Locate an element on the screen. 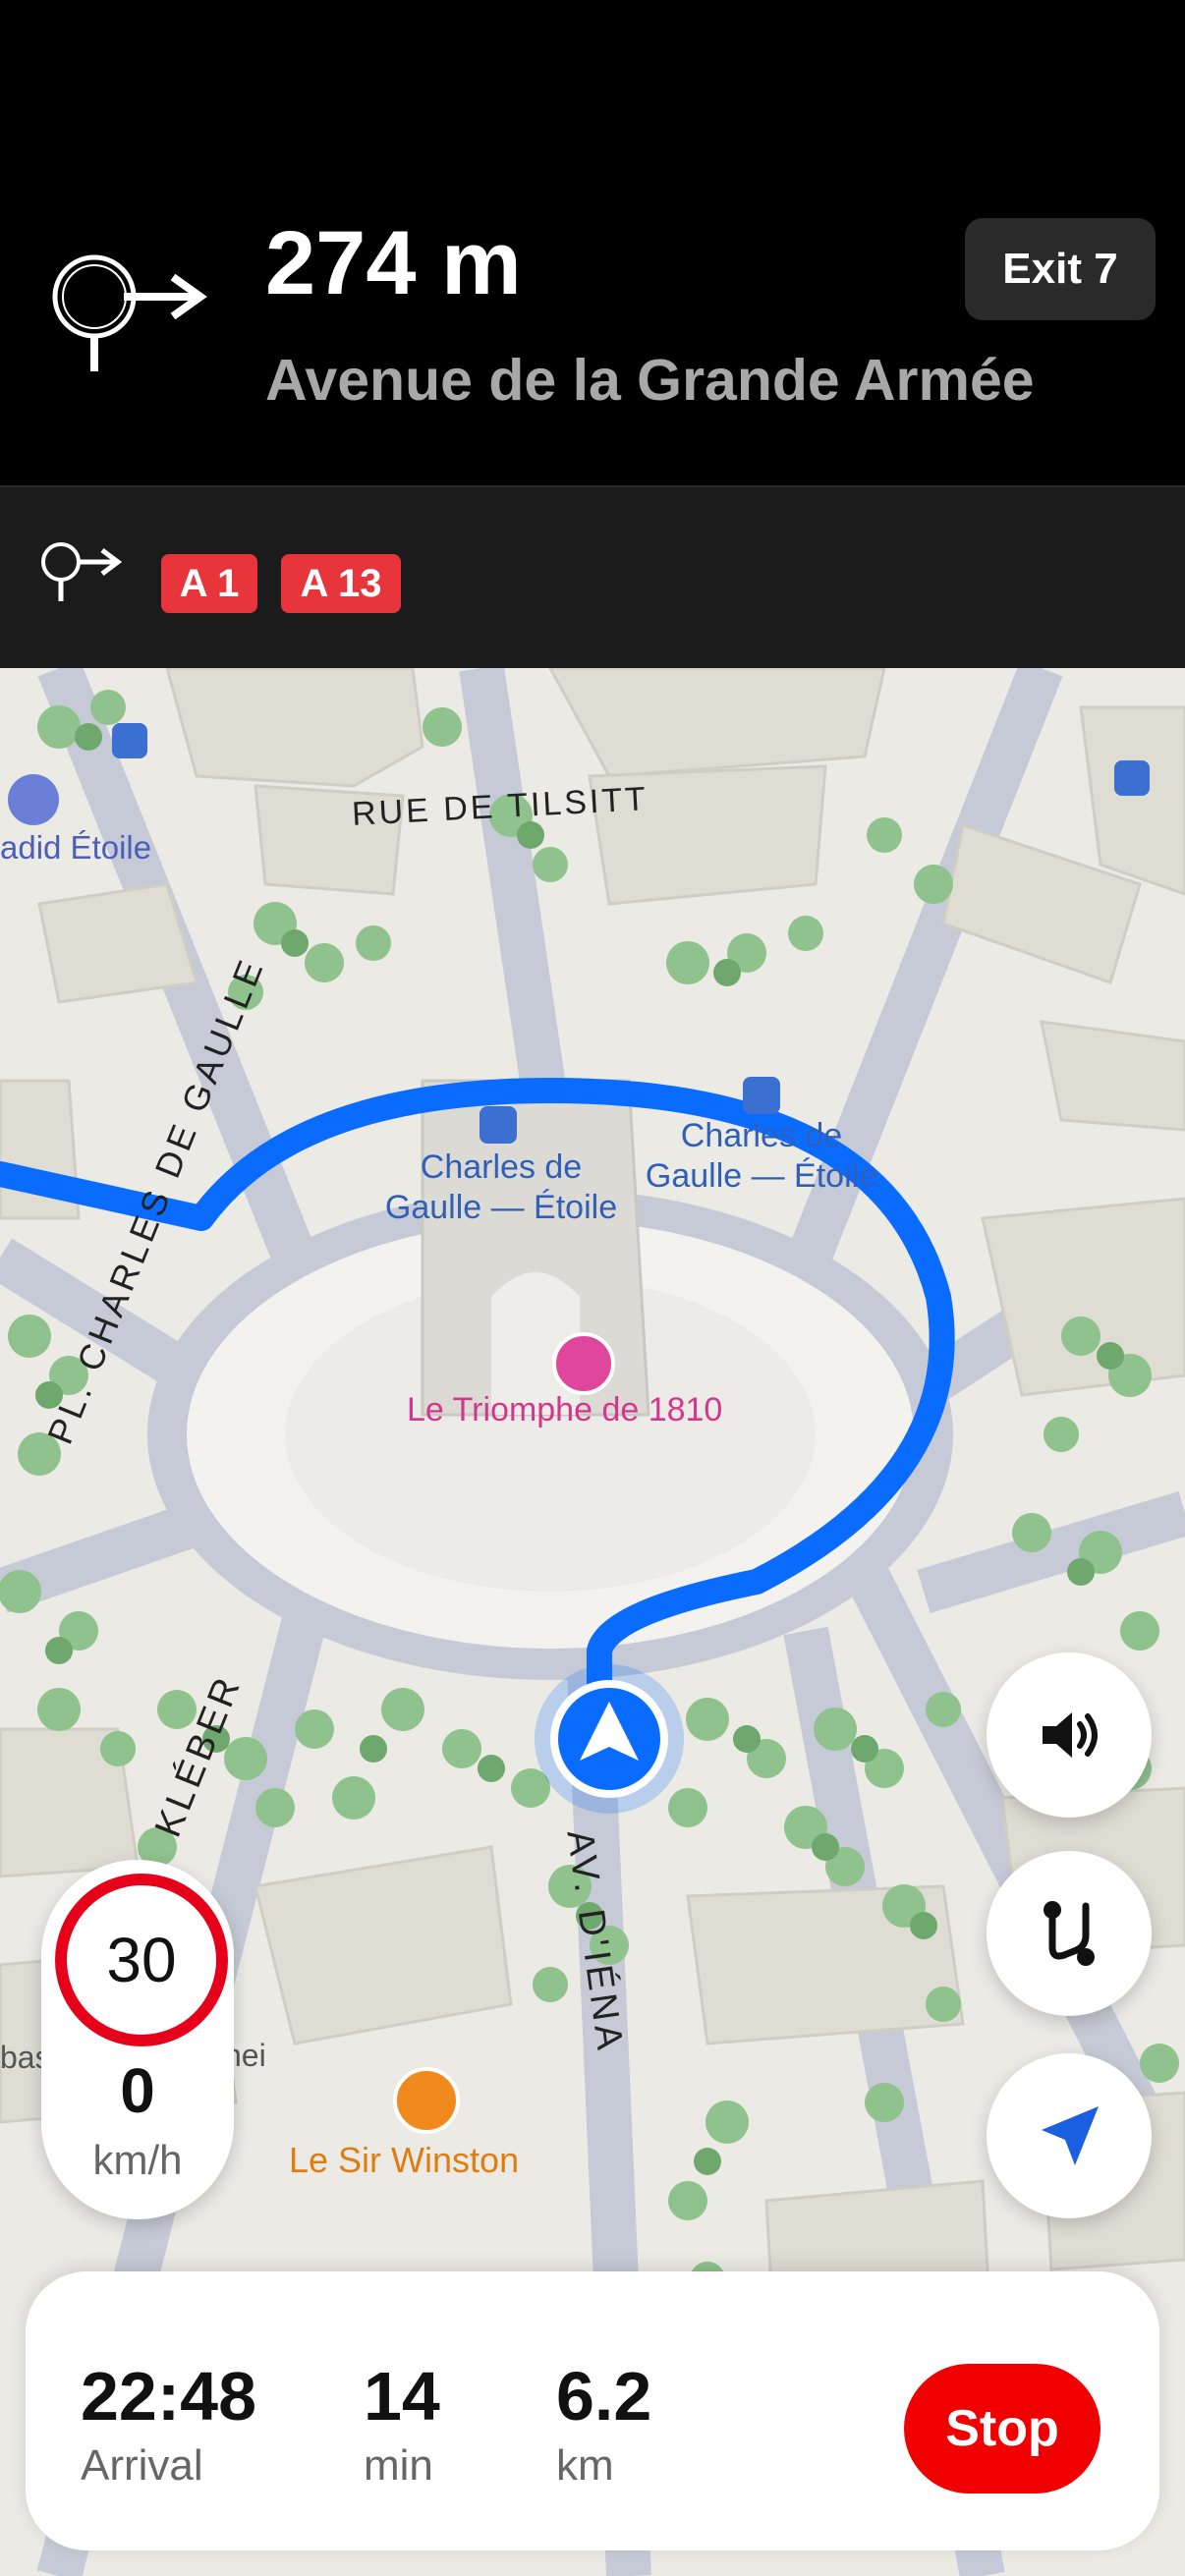 This screenshot has height=2576, width=1185. trip-summary-panel: 22:48 Arrival 14 min 6.2 km Stop is located at coordinates (592, 2410).